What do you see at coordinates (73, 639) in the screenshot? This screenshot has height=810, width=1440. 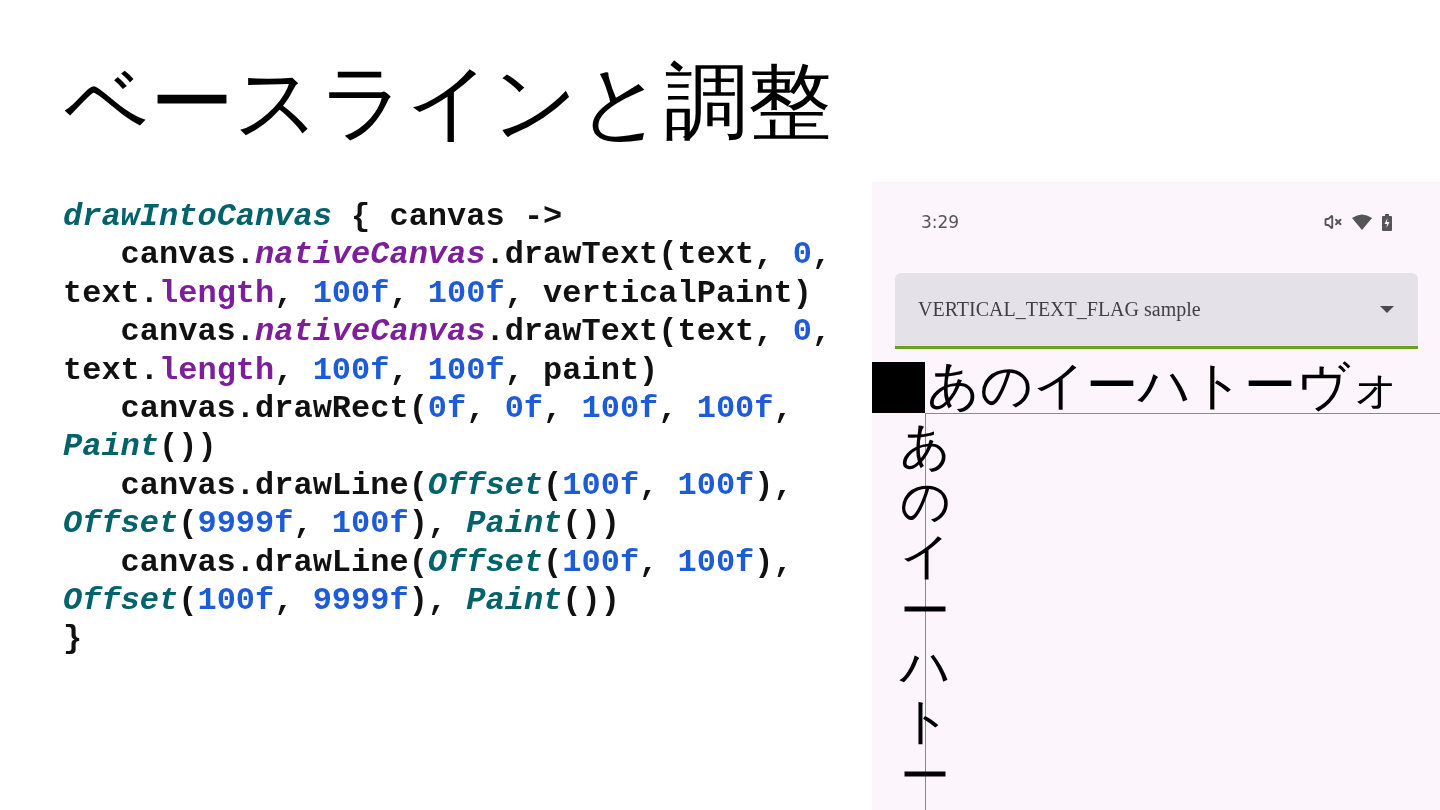 I see `code-line: }` at bounding box center [73, 639].